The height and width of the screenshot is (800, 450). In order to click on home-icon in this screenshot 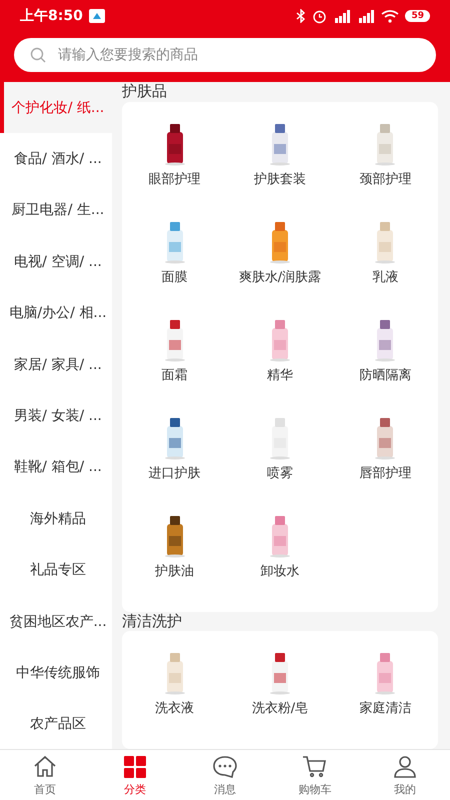, I will do `click(45, 767)`.